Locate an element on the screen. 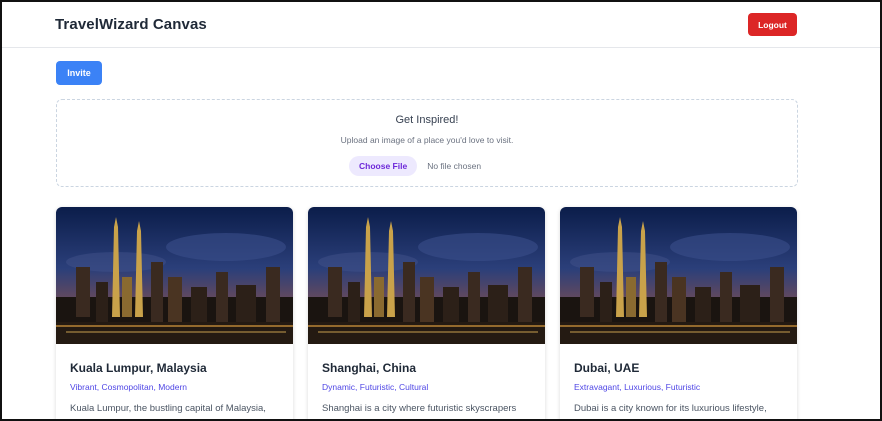 Image resolution: width=882 pixels, height=421 pixels. card-tags: Dynamic, Futuristic, Cultural is located at coordinates (375, 387).